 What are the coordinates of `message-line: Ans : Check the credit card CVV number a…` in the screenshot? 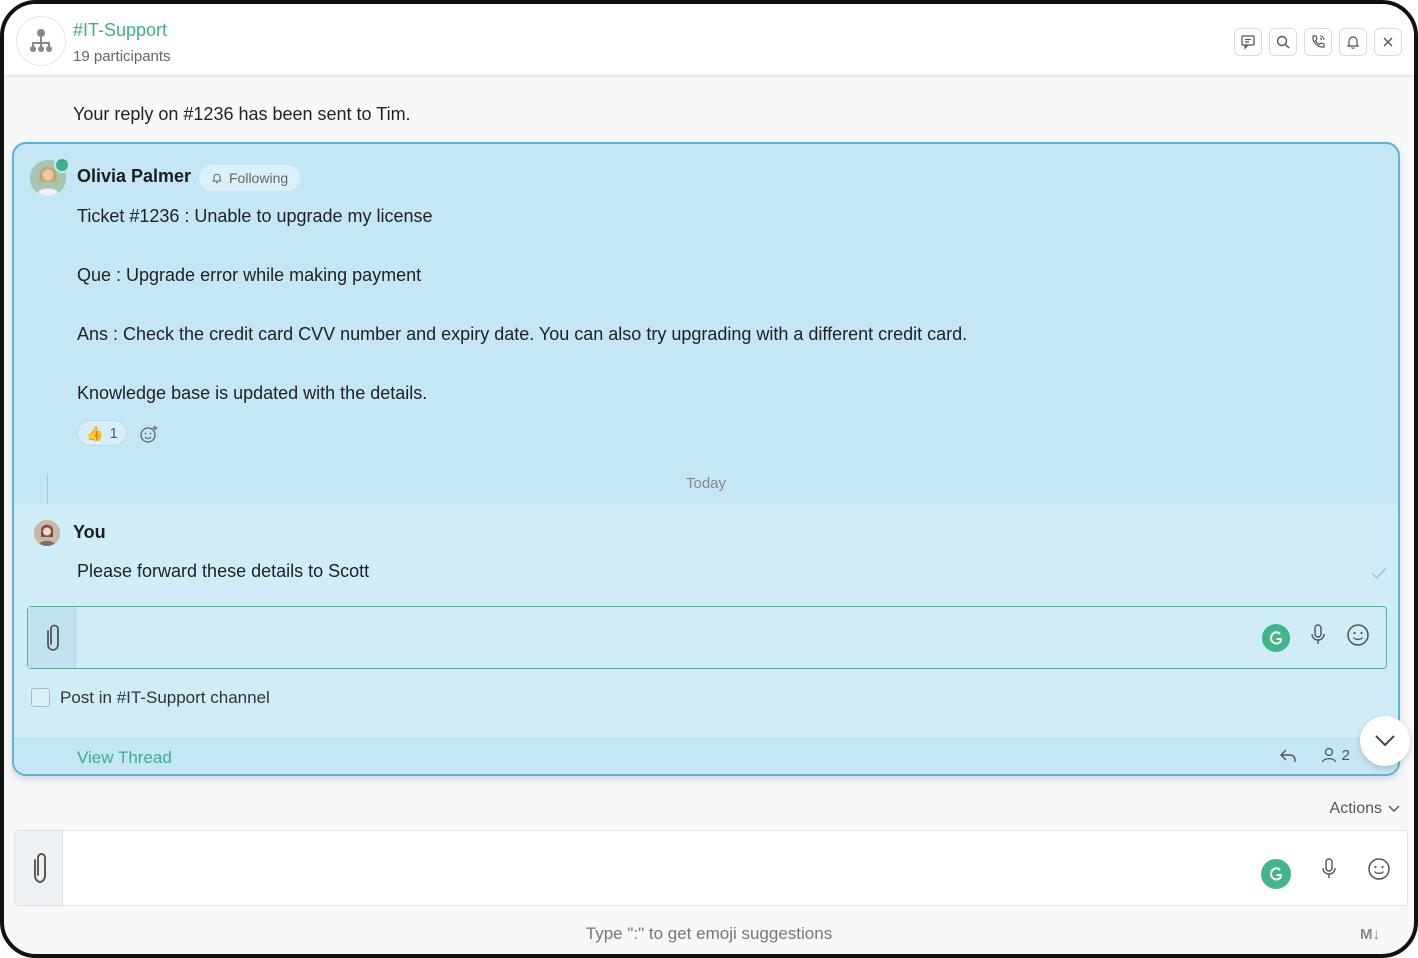 It's located at (522, 334).